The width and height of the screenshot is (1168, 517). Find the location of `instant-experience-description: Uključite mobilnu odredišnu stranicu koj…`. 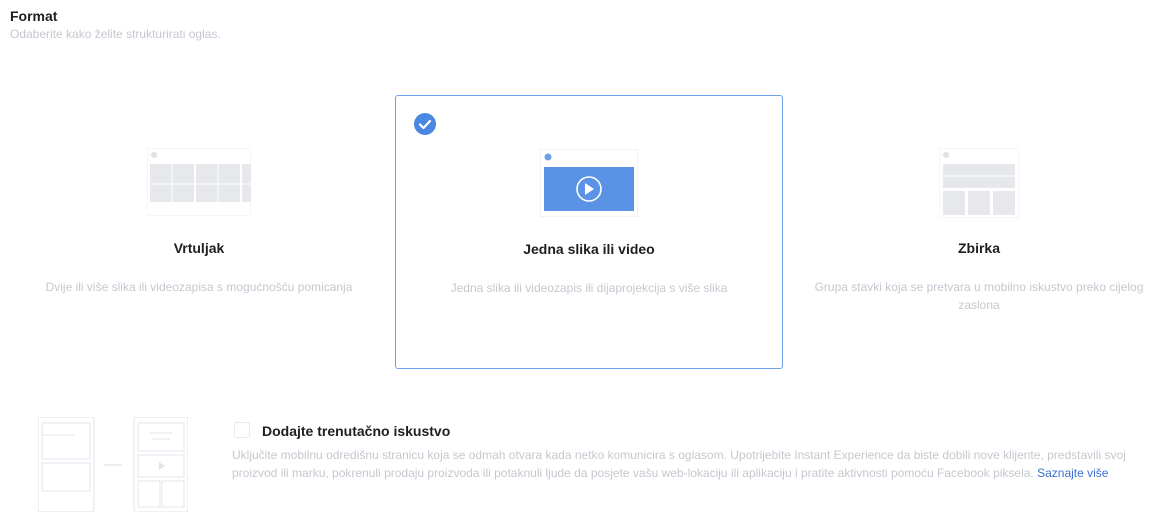

instant-experience-description: Uključite mobilnu odredišnu stranicu koj… is located at coordinates (692, 464).